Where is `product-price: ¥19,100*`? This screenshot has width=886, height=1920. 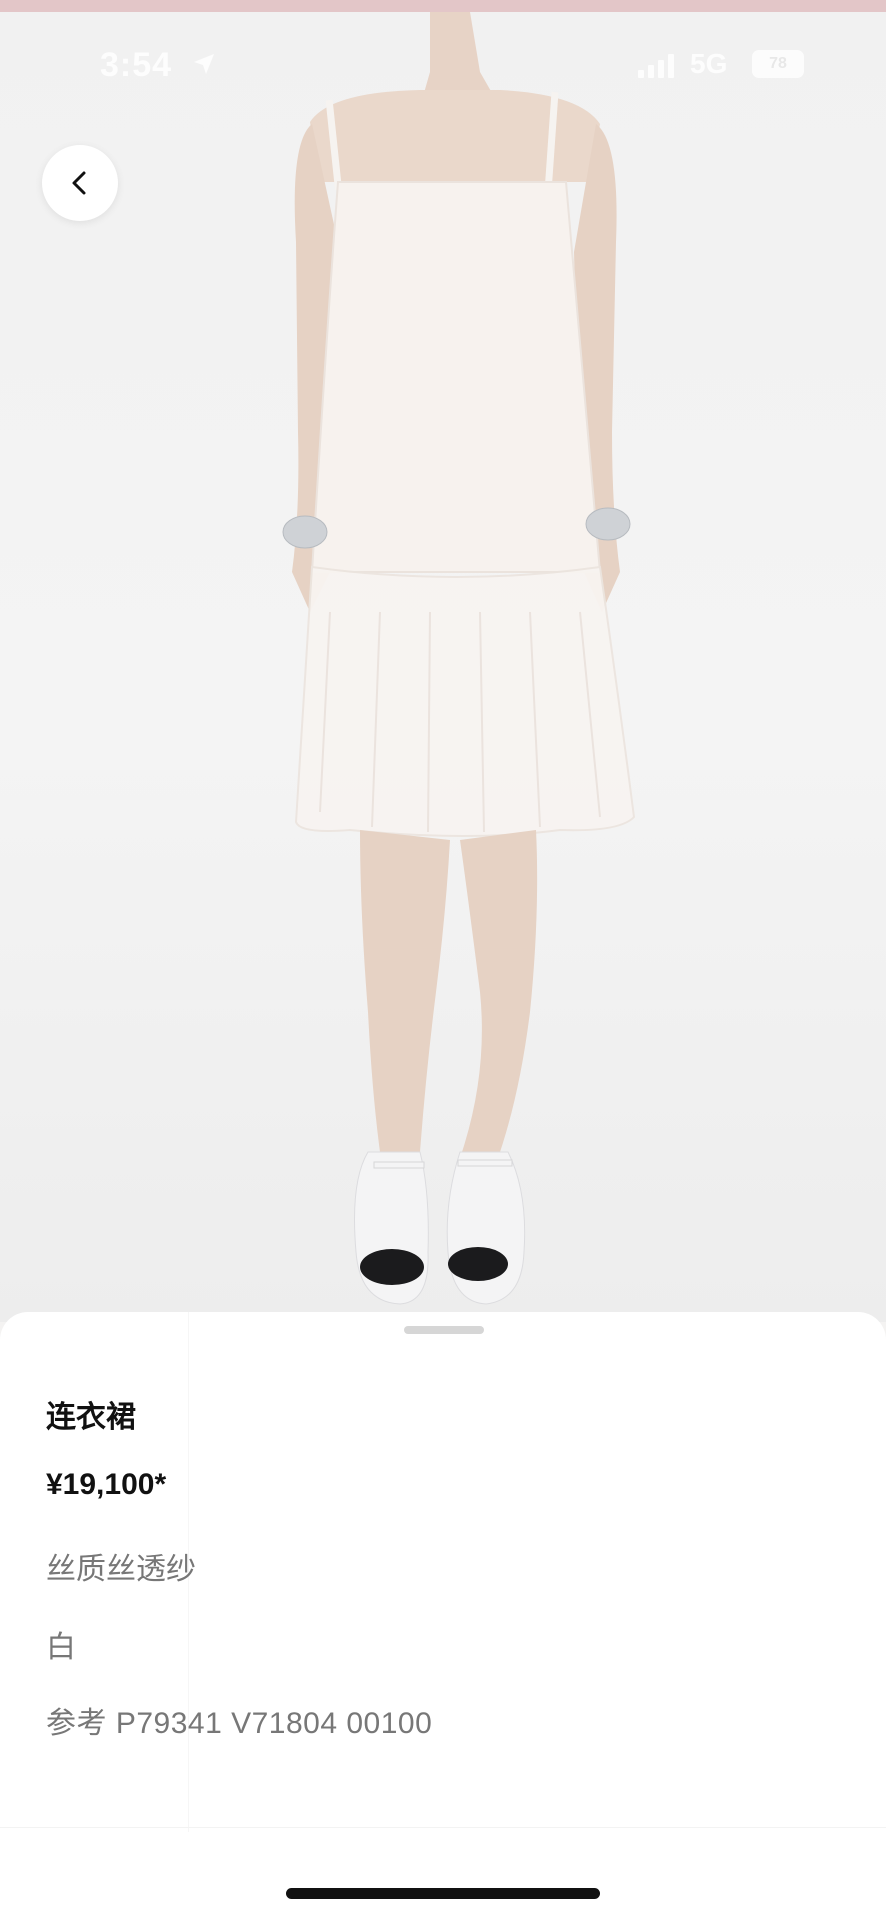
product-price: ¥19,100* is located at coordinates (106, 1484).